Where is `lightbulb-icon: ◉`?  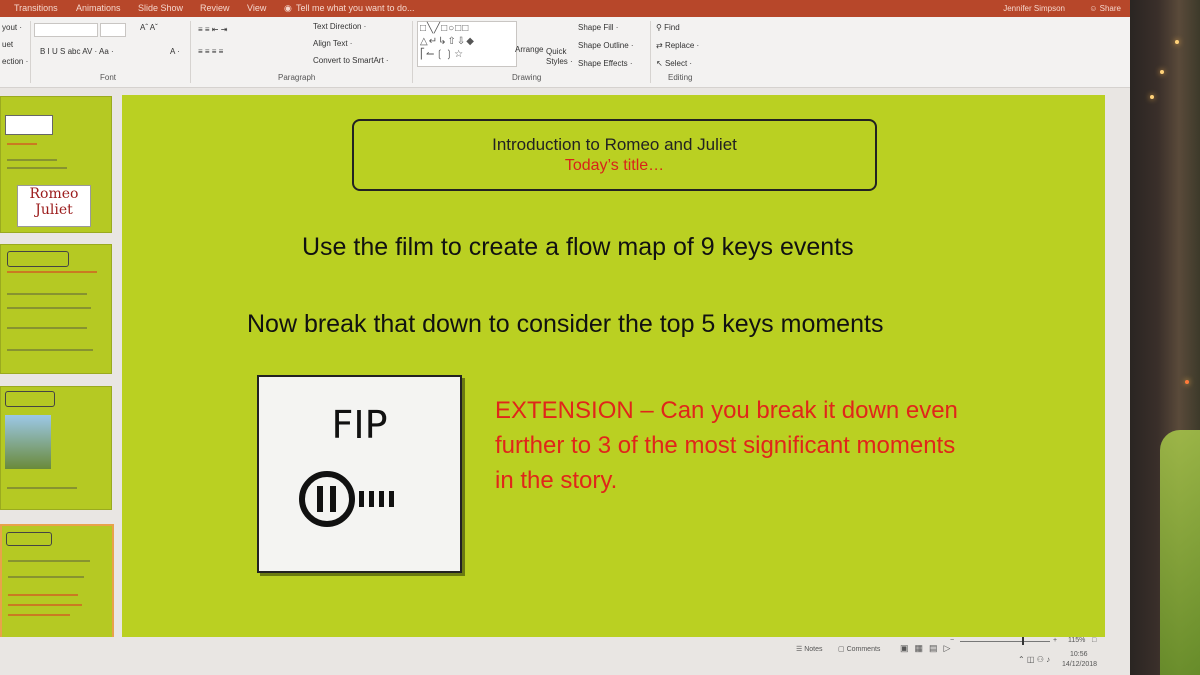
lightbulb-icon: ◉ is located at coordinates (288, 8).